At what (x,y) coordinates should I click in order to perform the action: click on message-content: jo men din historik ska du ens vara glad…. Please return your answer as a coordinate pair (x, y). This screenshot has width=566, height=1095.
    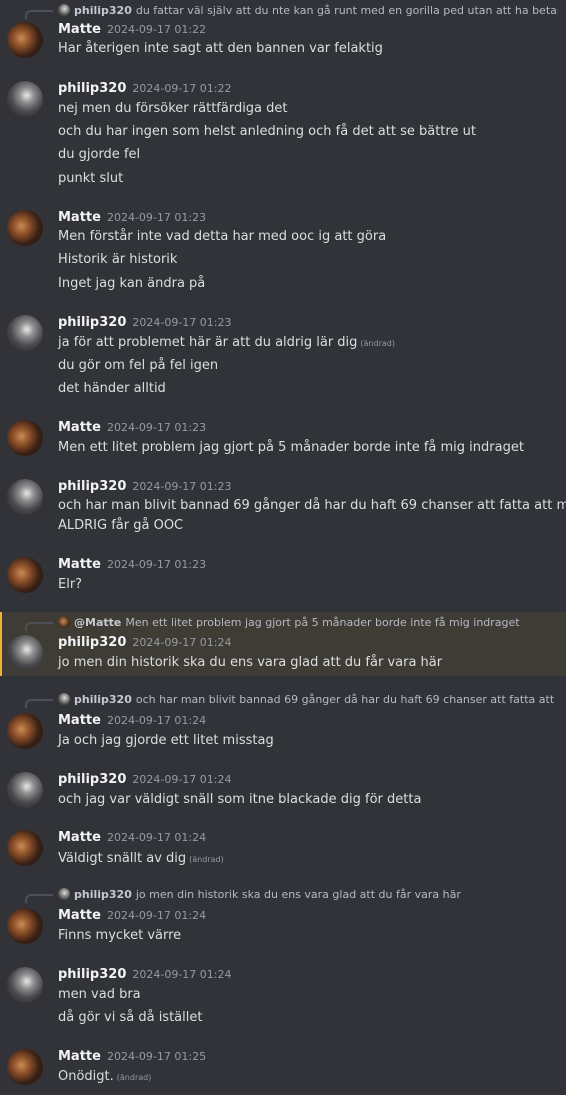
    Looking at the image, I should click on (250, 662).